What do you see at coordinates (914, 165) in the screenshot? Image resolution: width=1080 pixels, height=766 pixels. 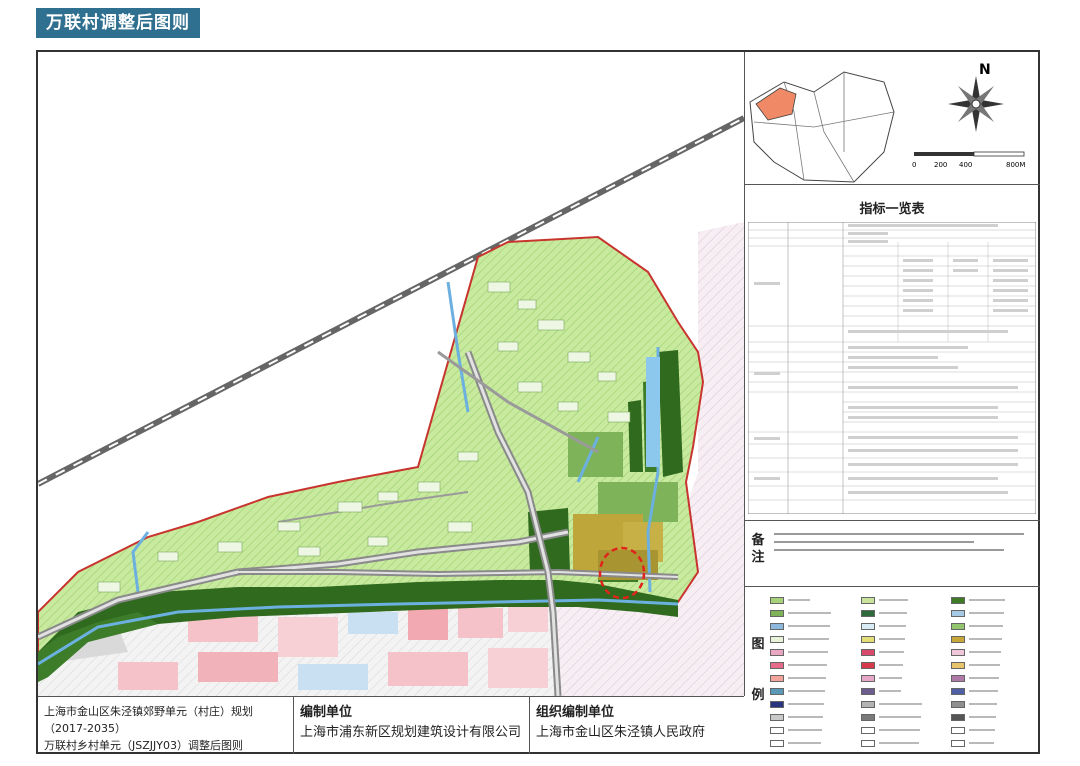 I see `scale-tick-0: 0` at bounding box center [914, 165].